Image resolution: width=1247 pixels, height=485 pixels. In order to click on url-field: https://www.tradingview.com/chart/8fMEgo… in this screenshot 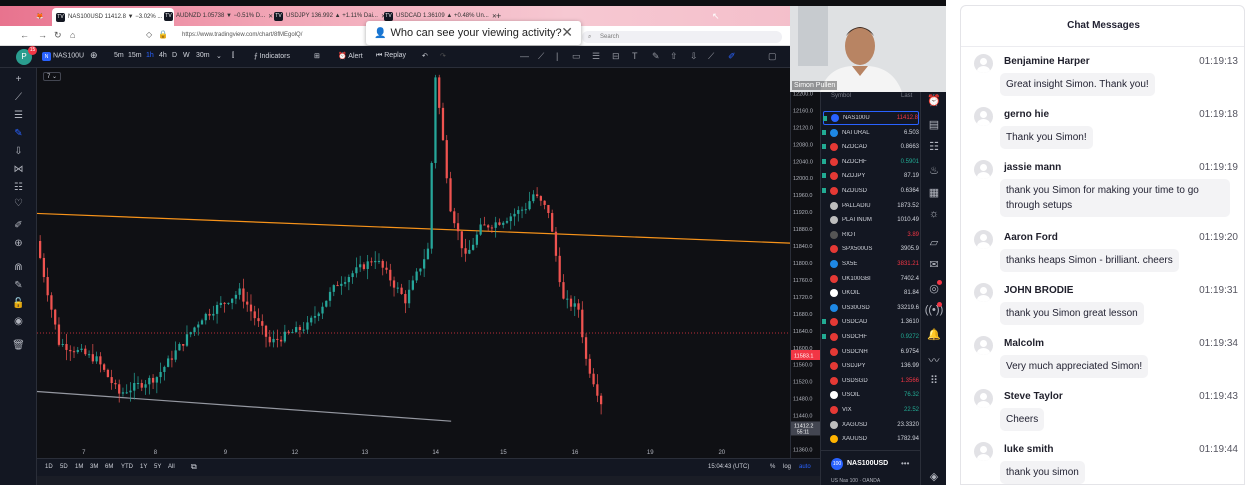, I will do `click(242, 35)`.